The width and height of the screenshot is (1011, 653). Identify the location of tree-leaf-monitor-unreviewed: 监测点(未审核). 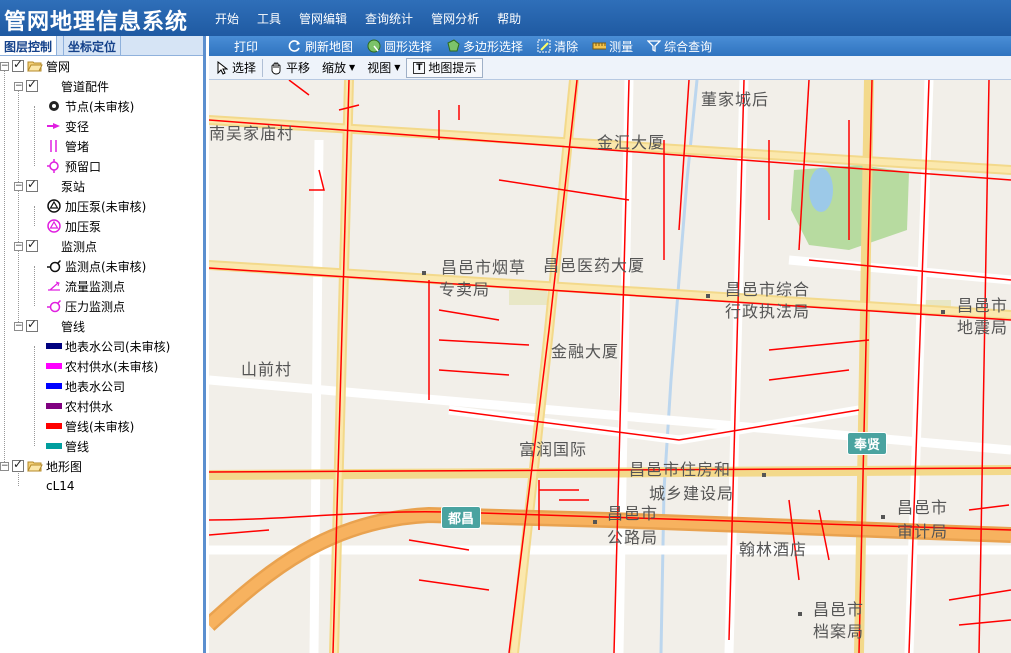
(96, 266).